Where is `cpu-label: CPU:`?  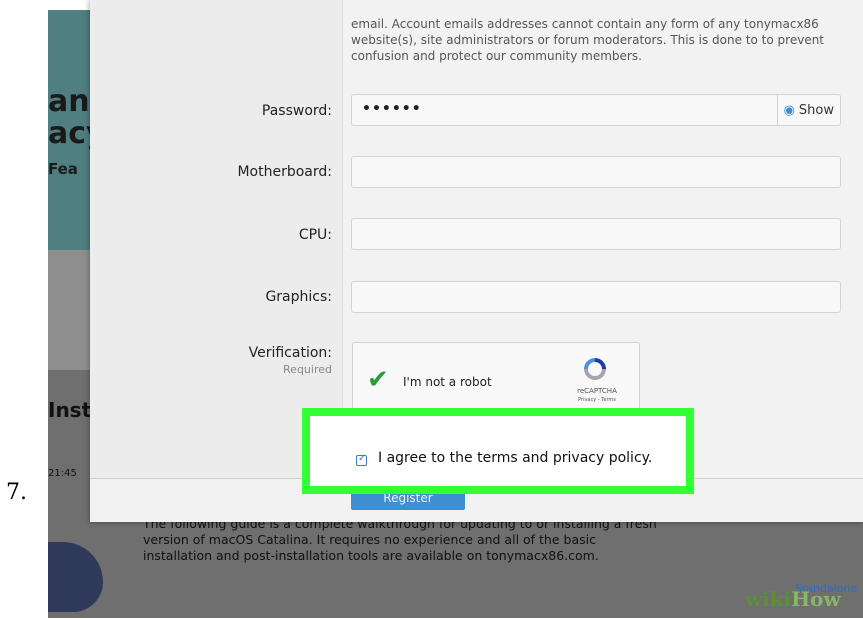
cpu-label: CPU: is located at coordinates (315, 235).